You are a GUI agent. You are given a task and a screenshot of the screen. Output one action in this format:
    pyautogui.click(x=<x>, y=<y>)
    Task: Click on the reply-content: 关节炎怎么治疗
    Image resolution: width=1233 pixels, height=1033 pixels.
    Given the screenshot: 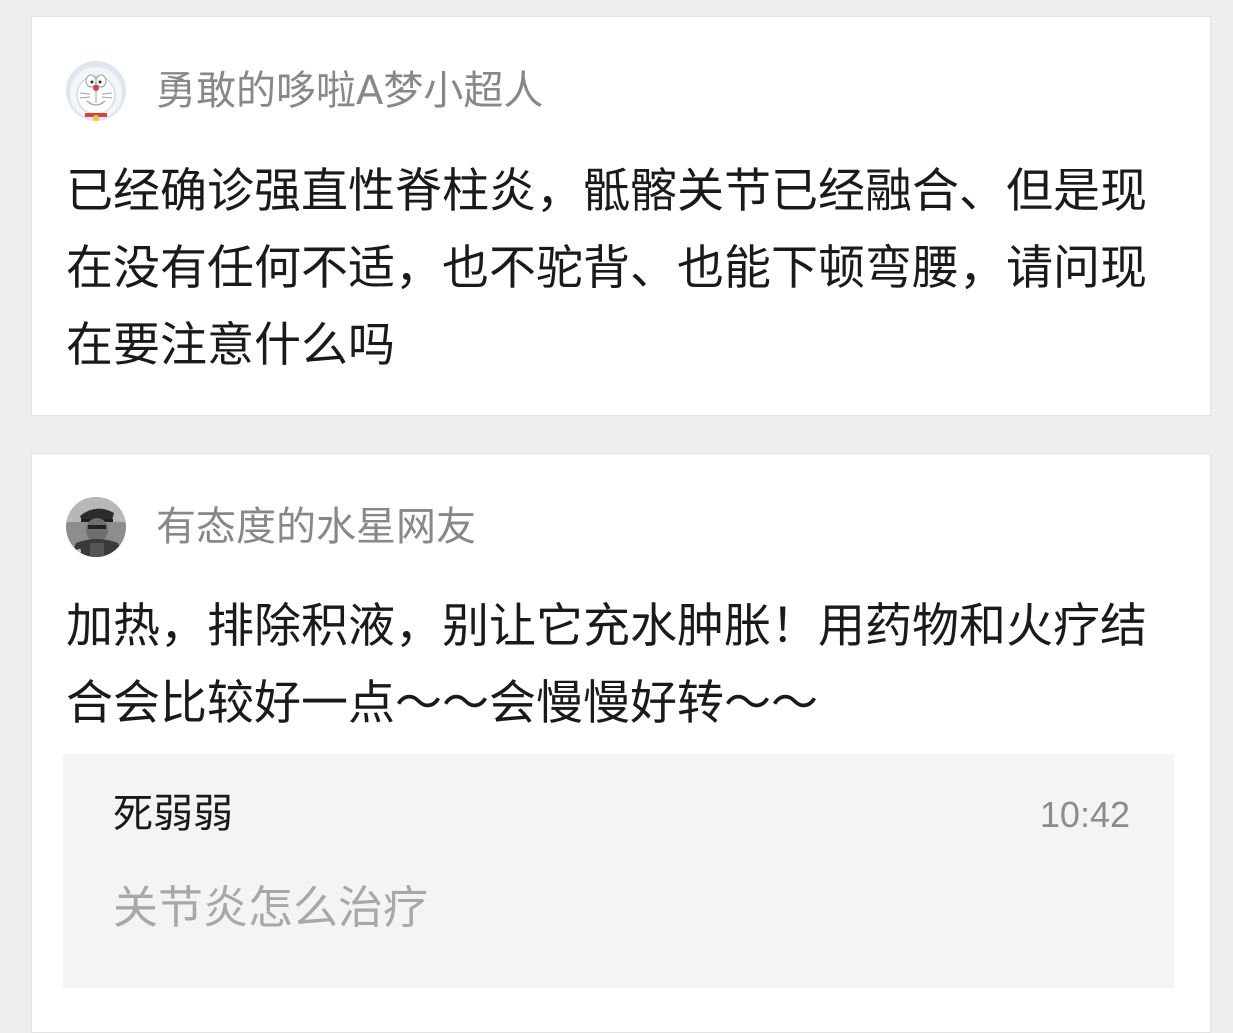 What is the action you would take?
    pyautogui.click(x=271, y=907)
    